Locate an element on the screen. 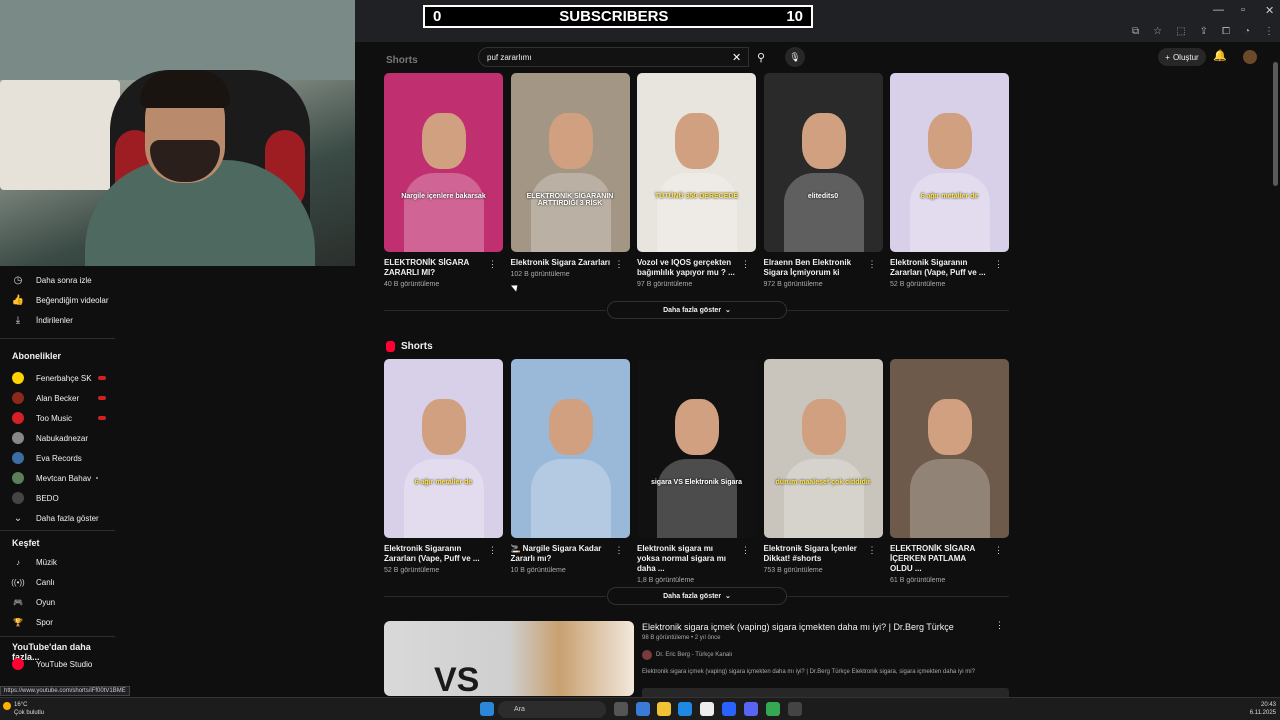 Image resolution: width=1280 pixels, height=720 pixels. clear-search-icon: ✕ is located at coordinates (736, 57).